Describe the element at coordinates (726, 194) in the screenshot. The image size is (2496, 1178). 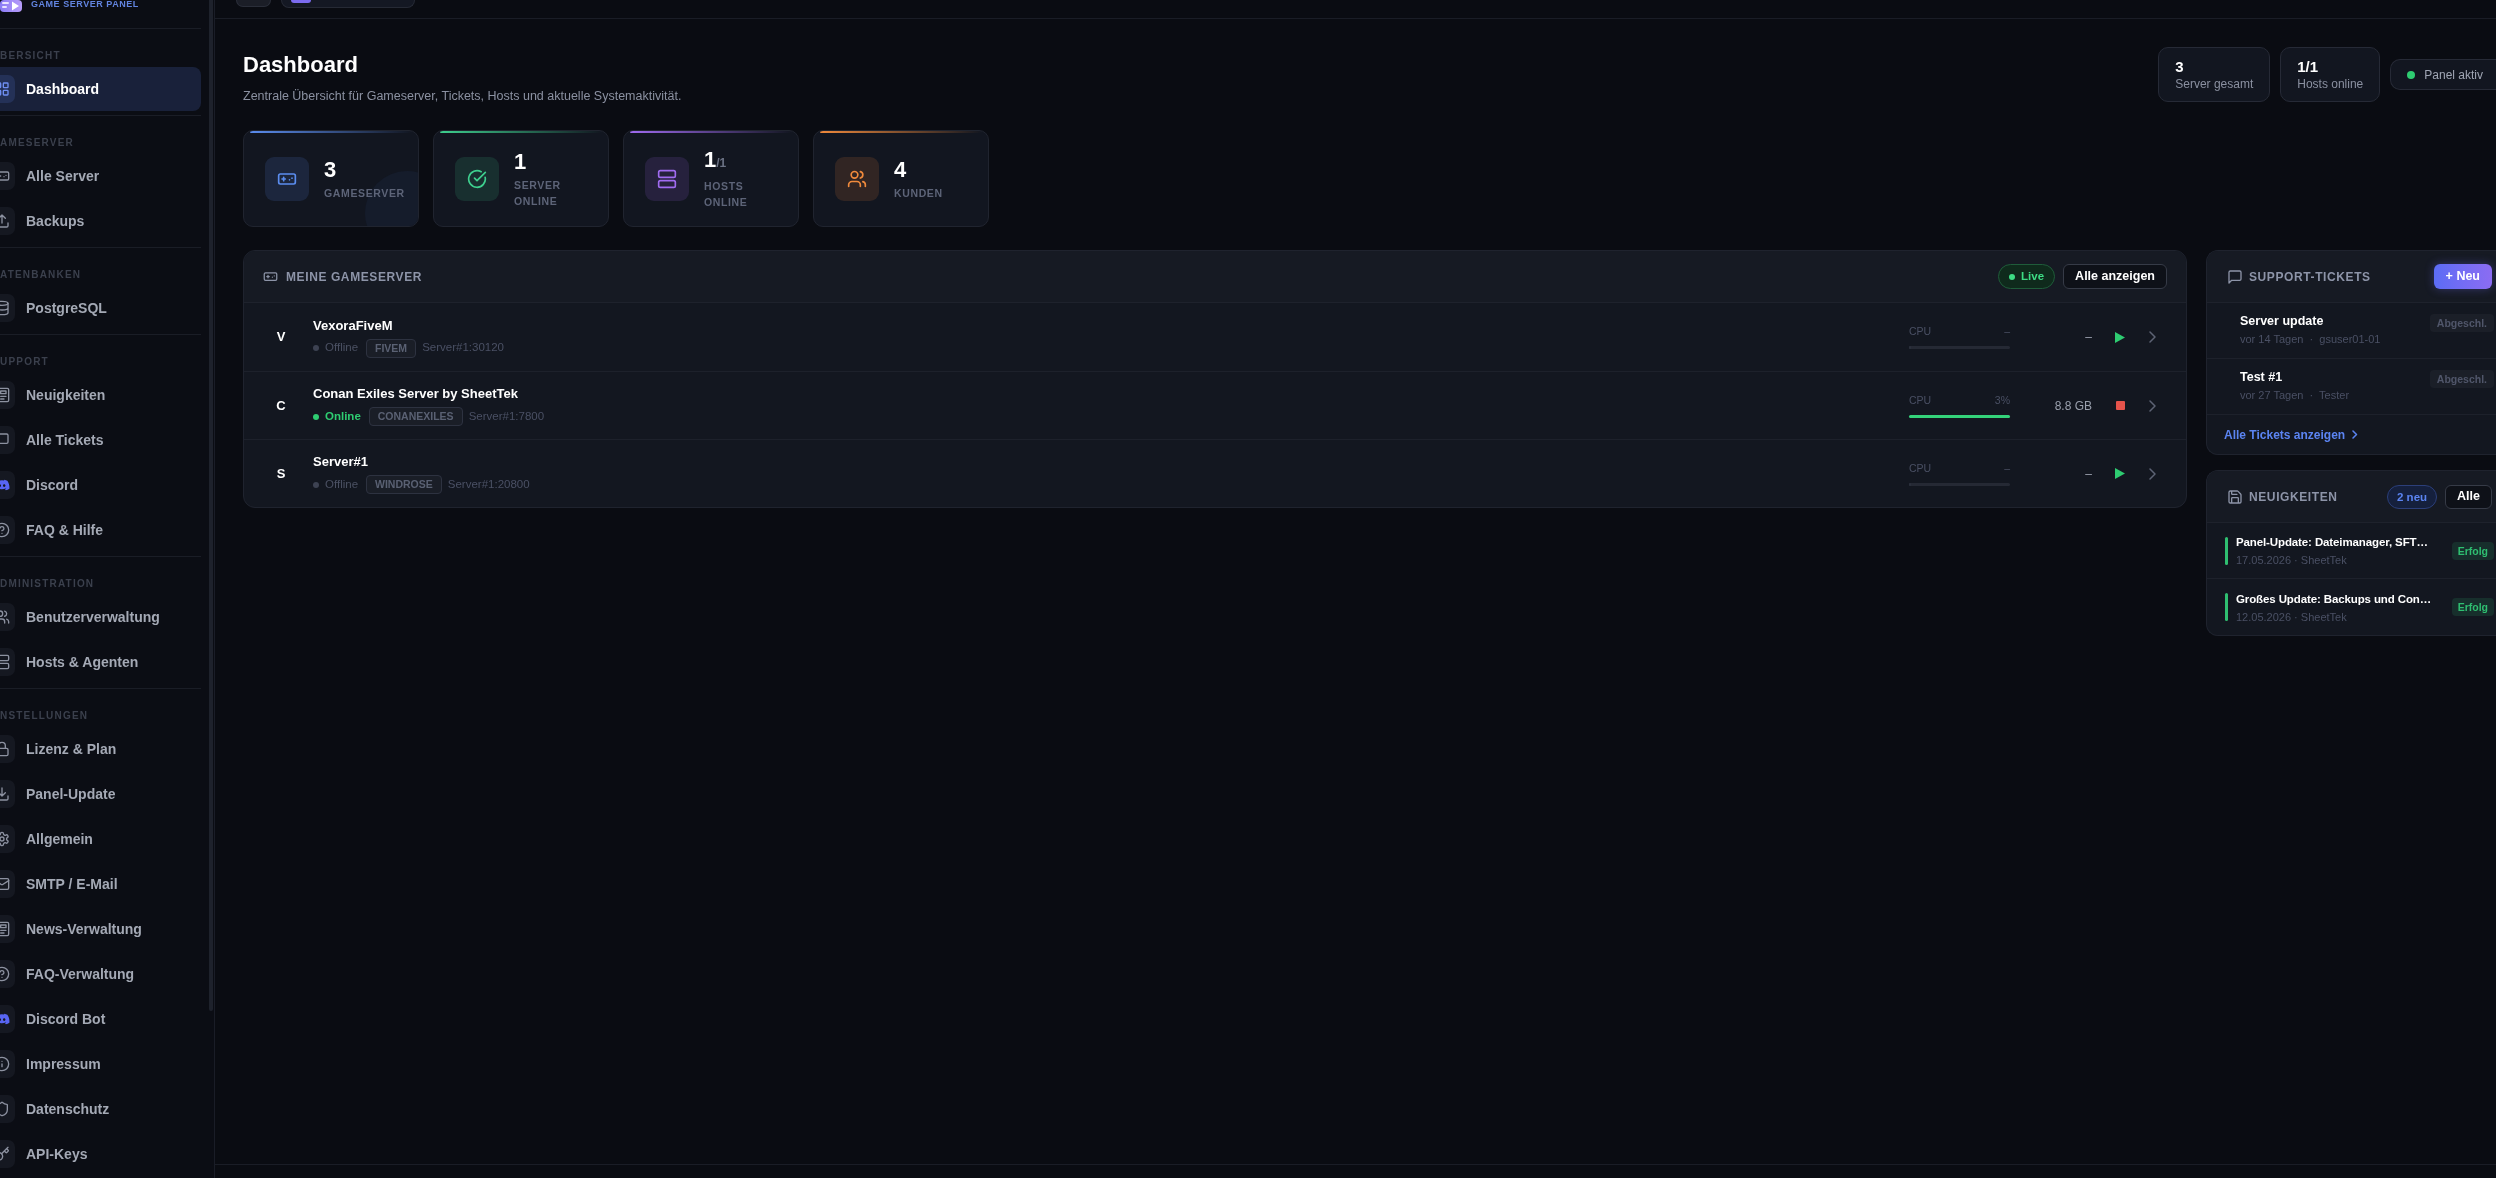
I see `stat-label: HOSTS ONLINE` at that location.